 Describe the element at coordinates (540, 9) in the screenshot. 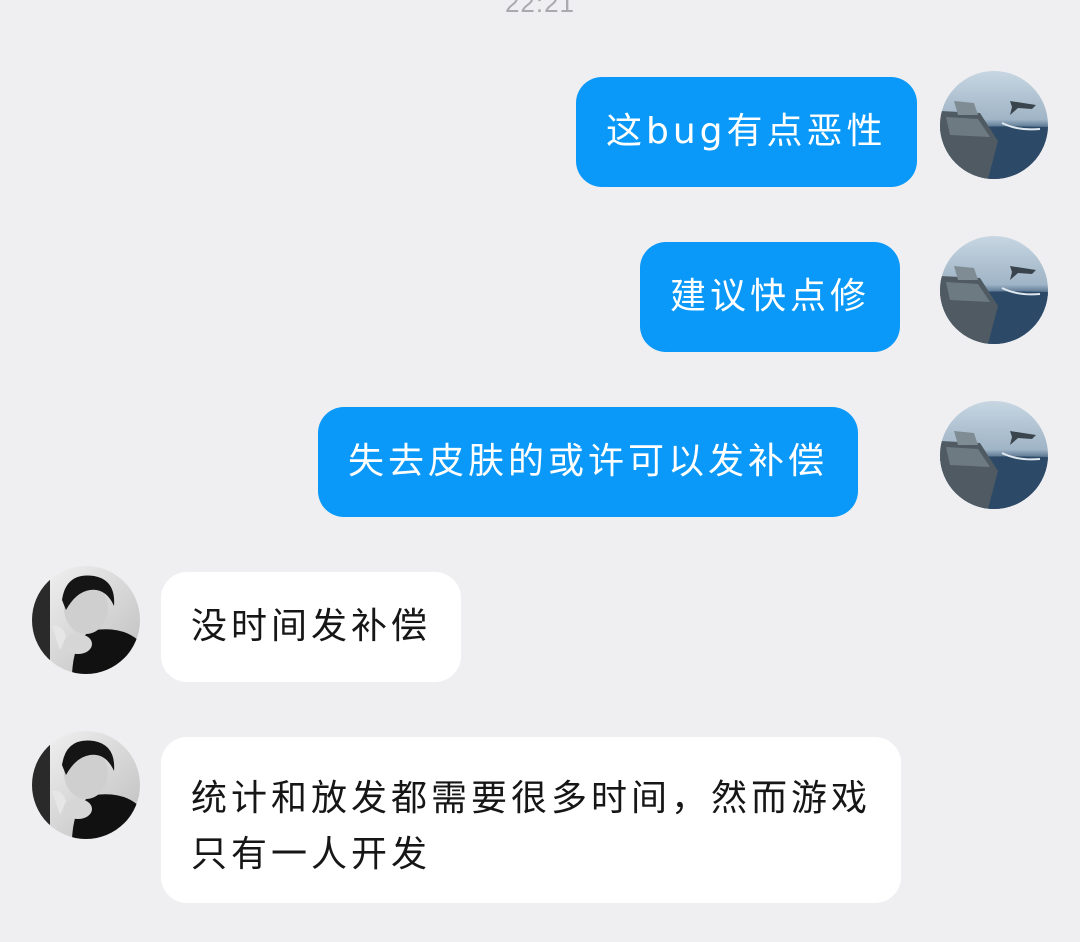

I see `chat-timestamp: 22:21` at that location.